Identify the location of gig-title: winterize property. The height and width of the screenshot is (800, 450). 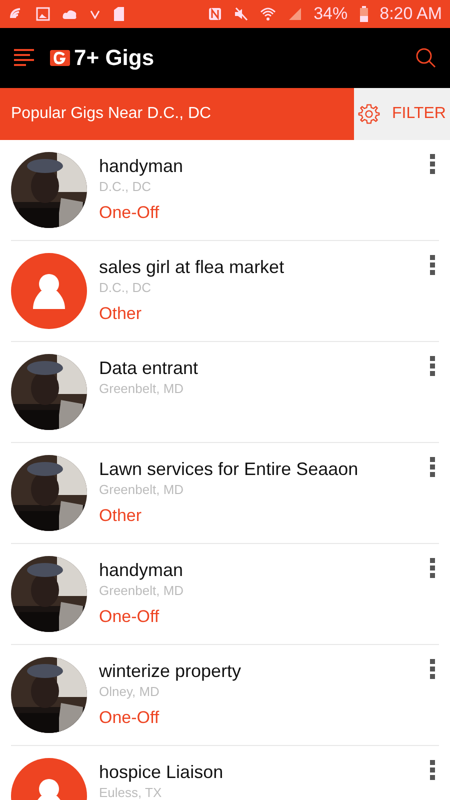
(256, 671).